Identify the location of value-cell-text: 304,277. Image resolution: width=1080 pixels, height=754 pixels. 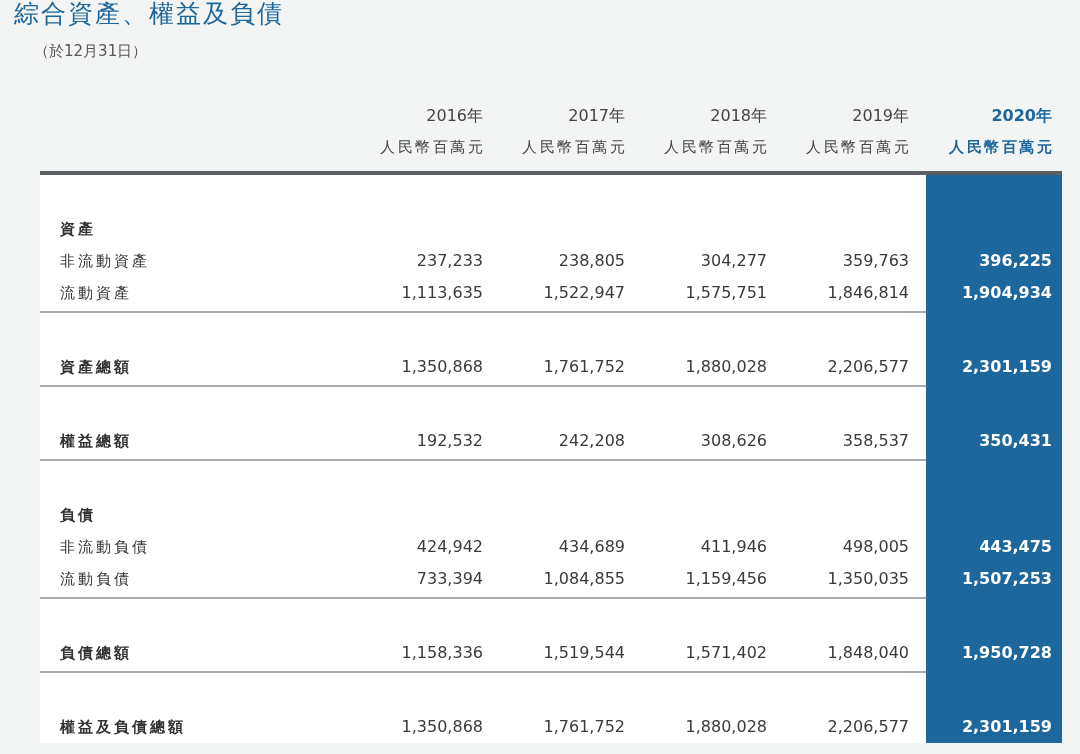
(733, 261).